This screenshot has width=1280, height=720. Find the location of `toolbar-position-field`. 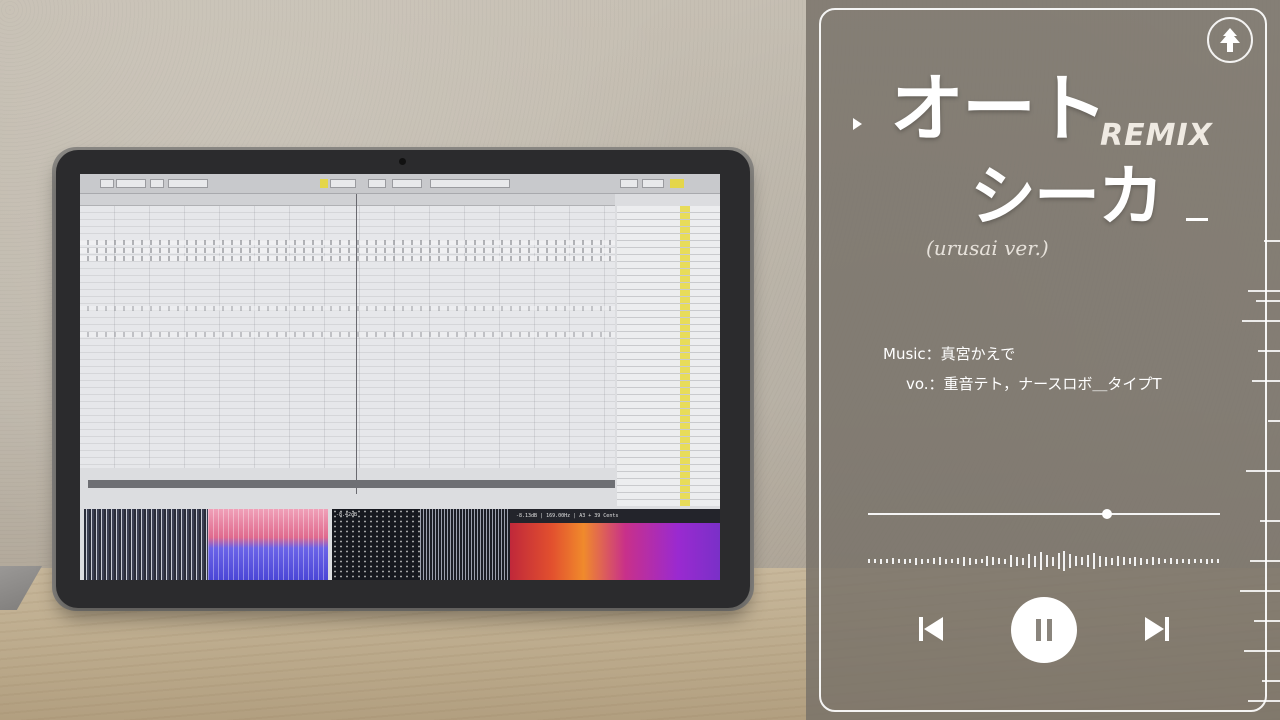

toolbar-position-field is located at coordinates (343, 183).